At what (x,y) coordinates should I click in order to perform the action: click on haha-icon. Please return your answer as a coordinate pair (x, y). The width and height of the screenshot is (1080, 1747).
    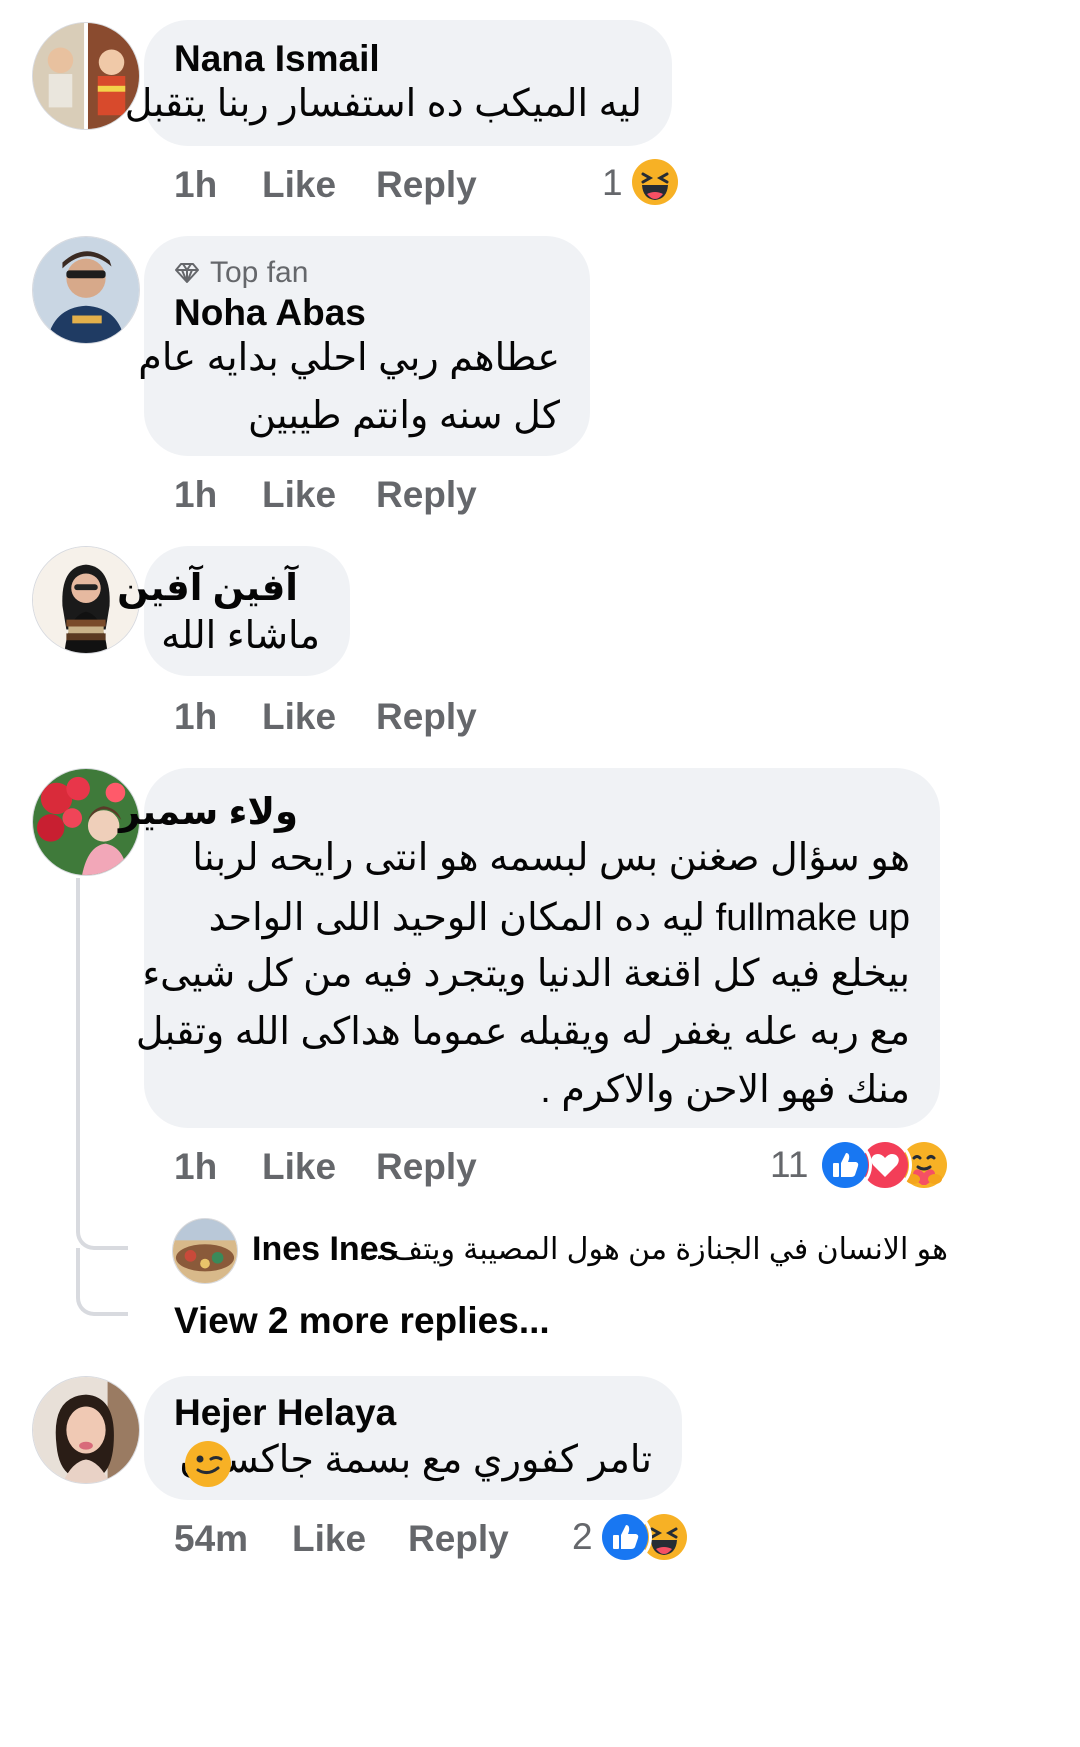
    Looking at the image, I should click on (655, 182).